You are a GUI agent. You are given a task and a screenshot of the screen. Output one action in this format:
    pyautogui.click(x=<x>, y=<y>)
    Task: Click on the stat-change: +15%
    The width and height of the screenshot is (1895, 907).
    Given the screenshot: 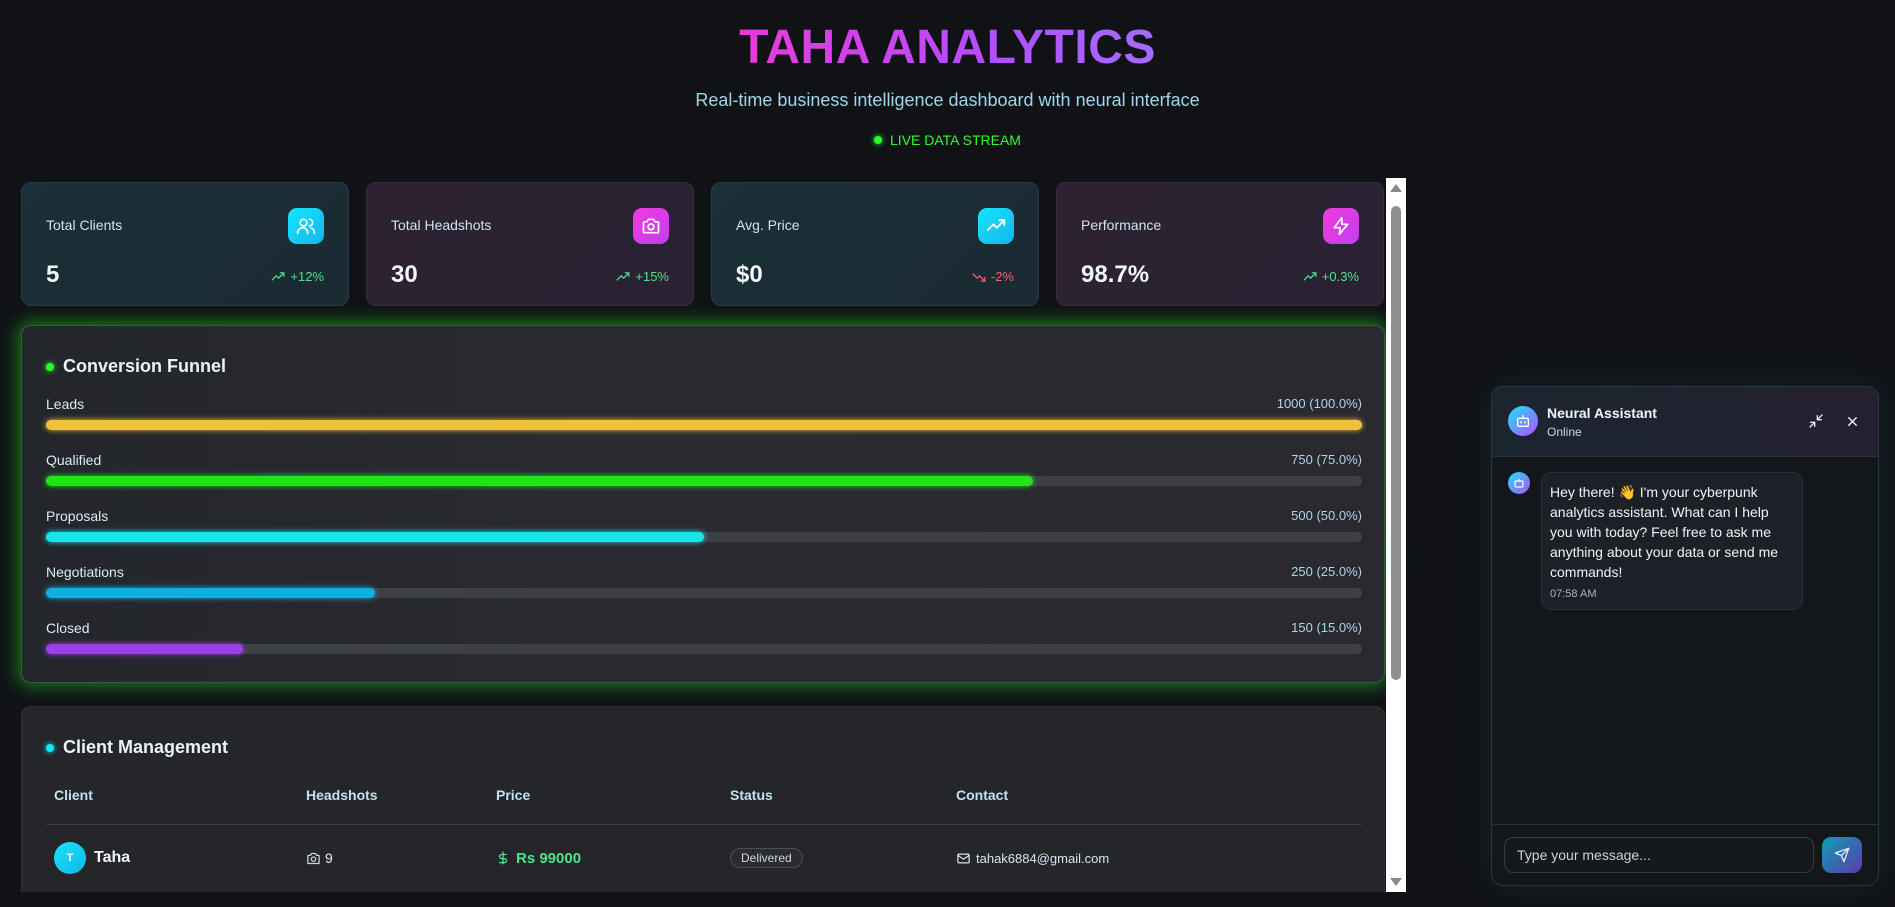 What is the action you would take?
    pyautogui.click(x=642, y=276)
    